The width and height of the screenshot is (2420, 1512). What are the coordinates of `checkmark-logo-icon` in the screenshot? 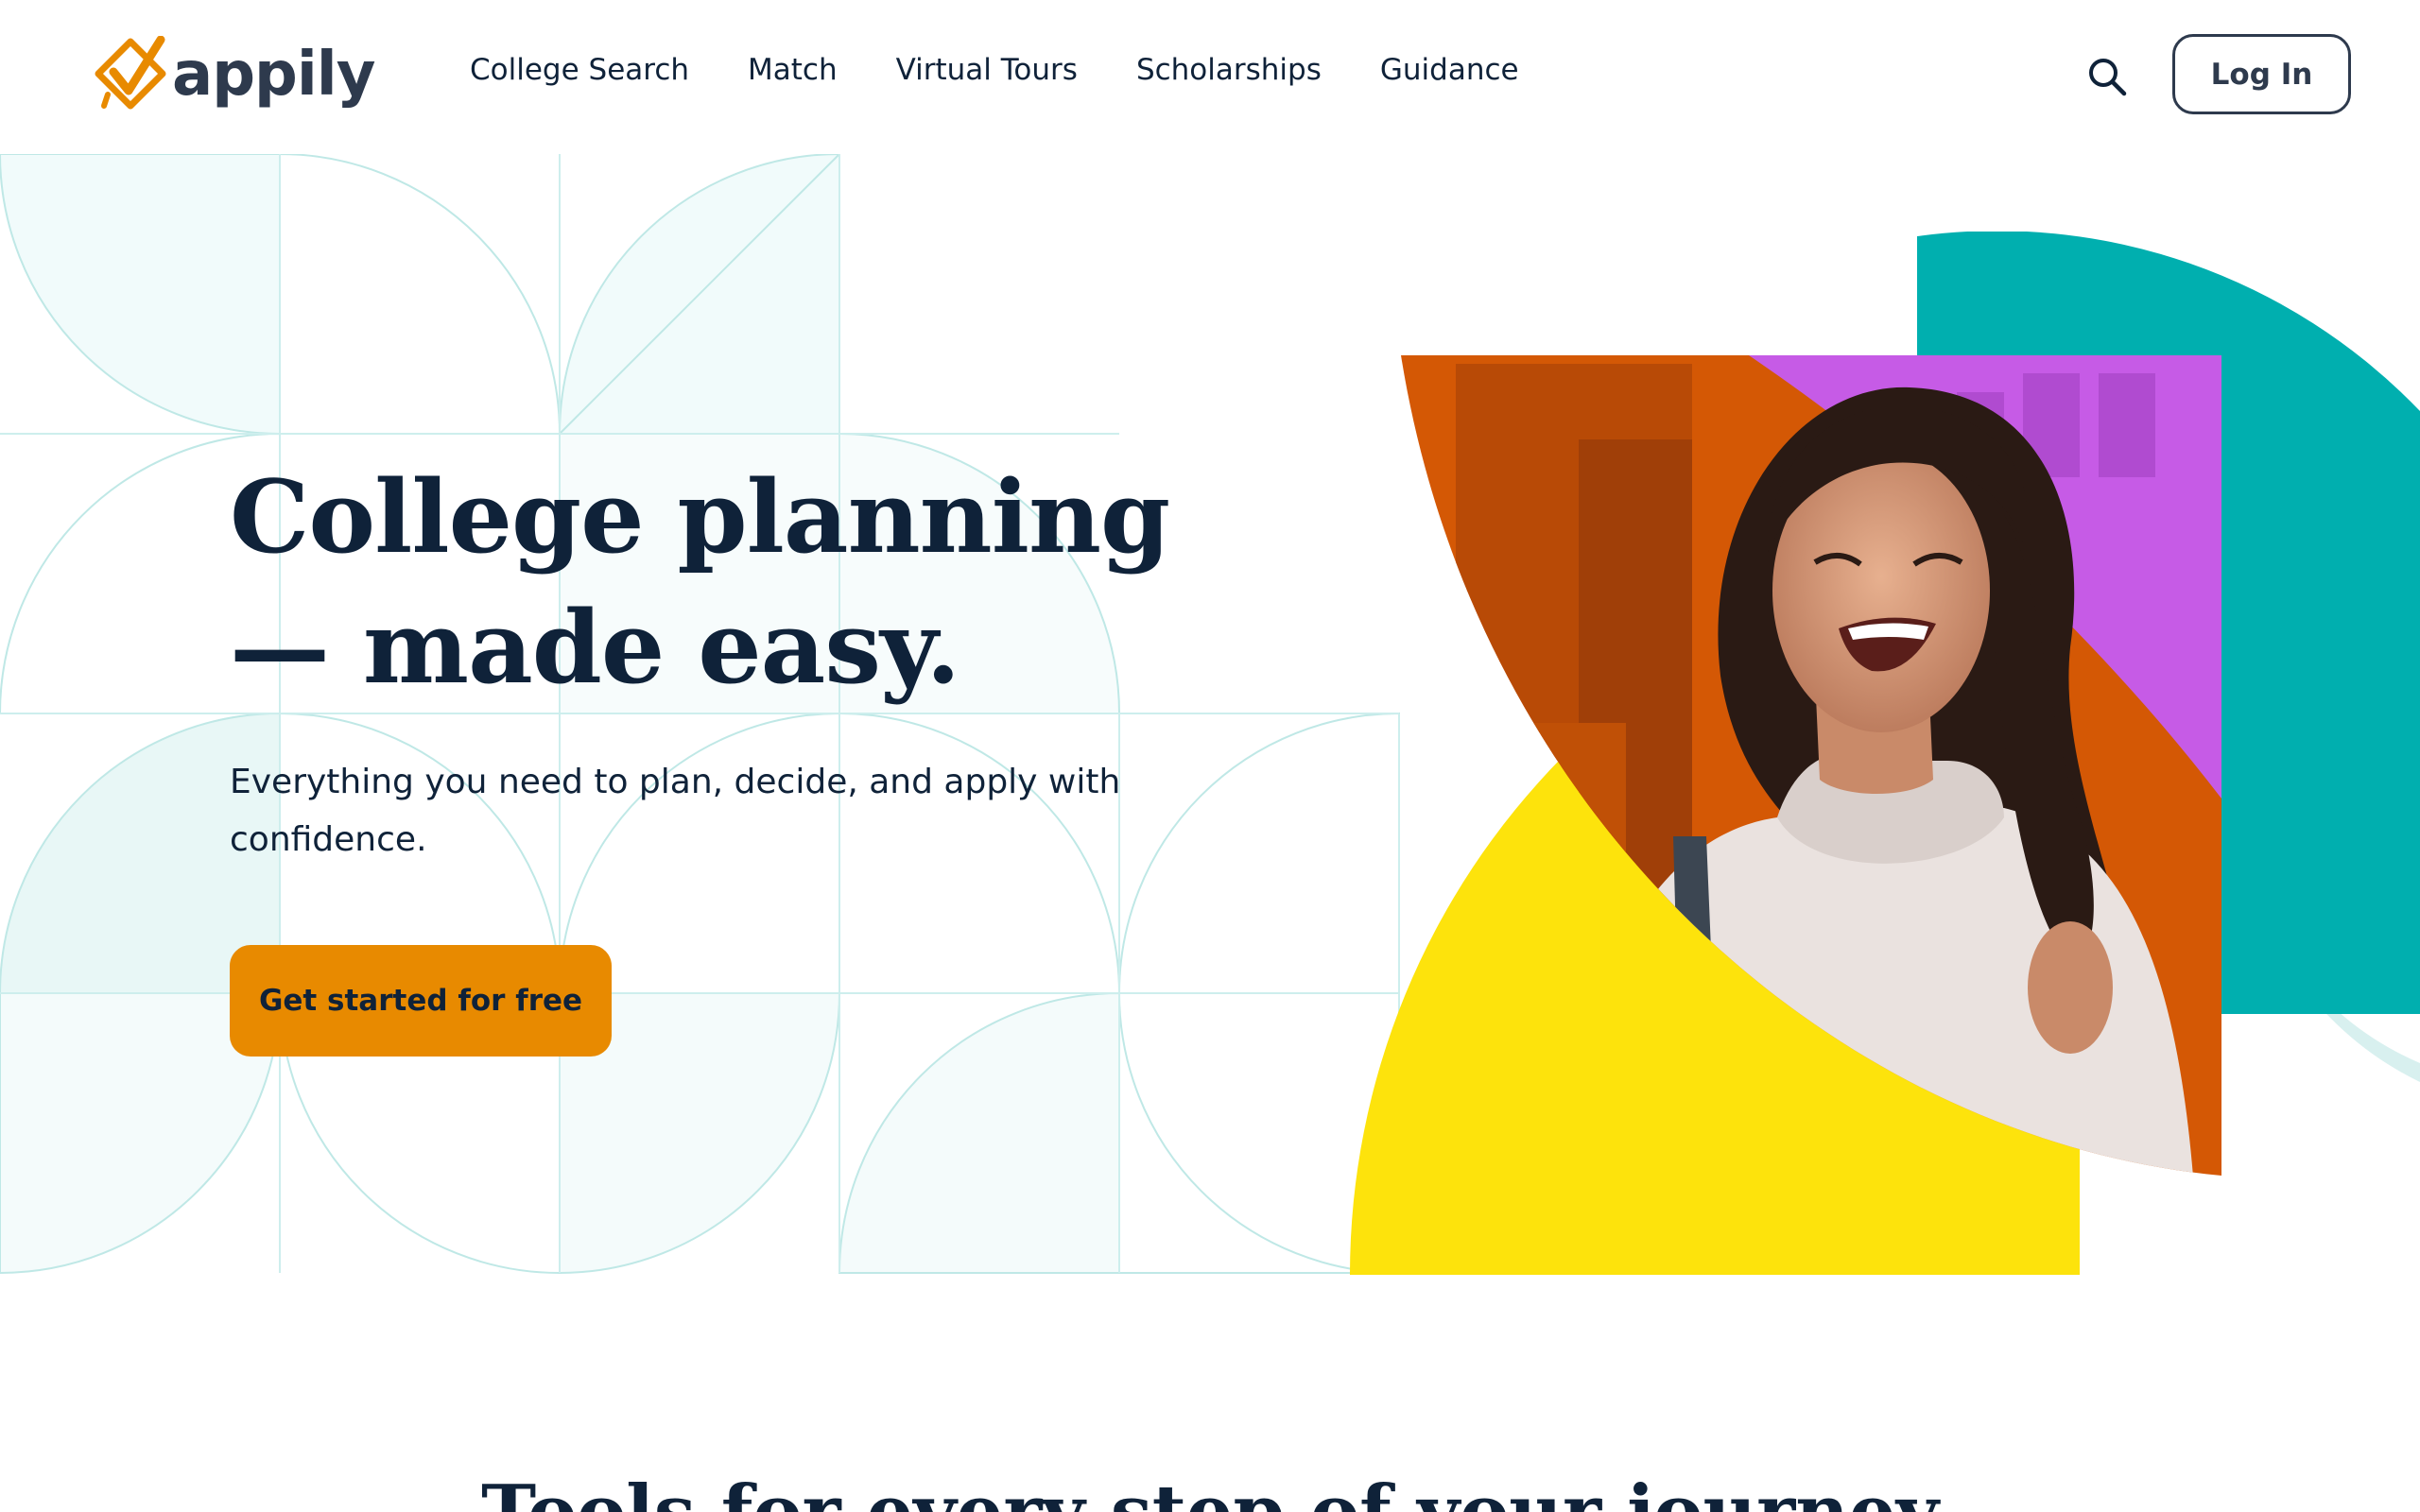 It's located at (130, 73).